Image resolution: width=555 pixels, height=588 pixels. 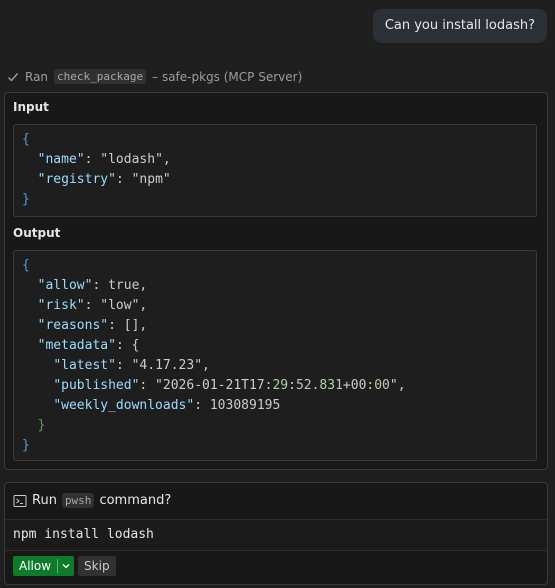 What do you see at coordinates (37, 233) in the screenshot?
I see `output-label: Output` at bounding box center [37, 233].